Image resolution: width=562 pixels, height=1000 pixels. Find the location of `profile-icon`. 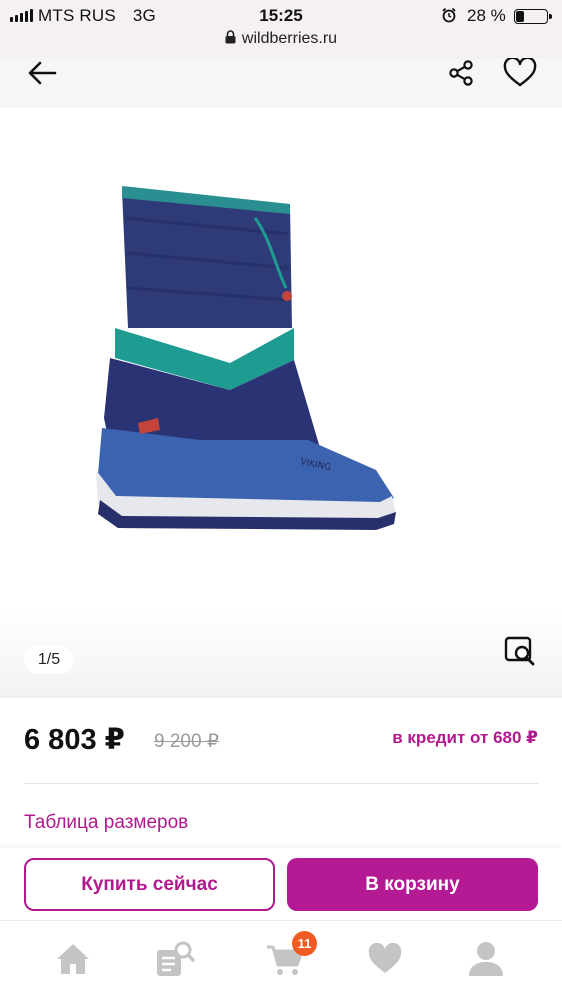

profile-icon is located at coordinates (486, 959).